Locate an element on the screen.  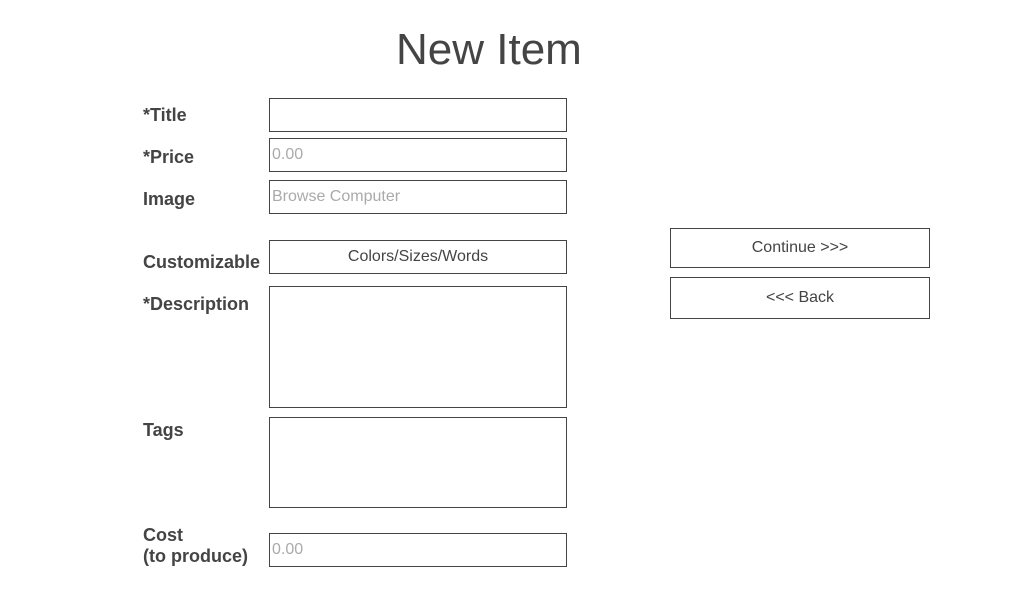
browse-computer-button: Browse Computer is located at coordinates (418, 197).